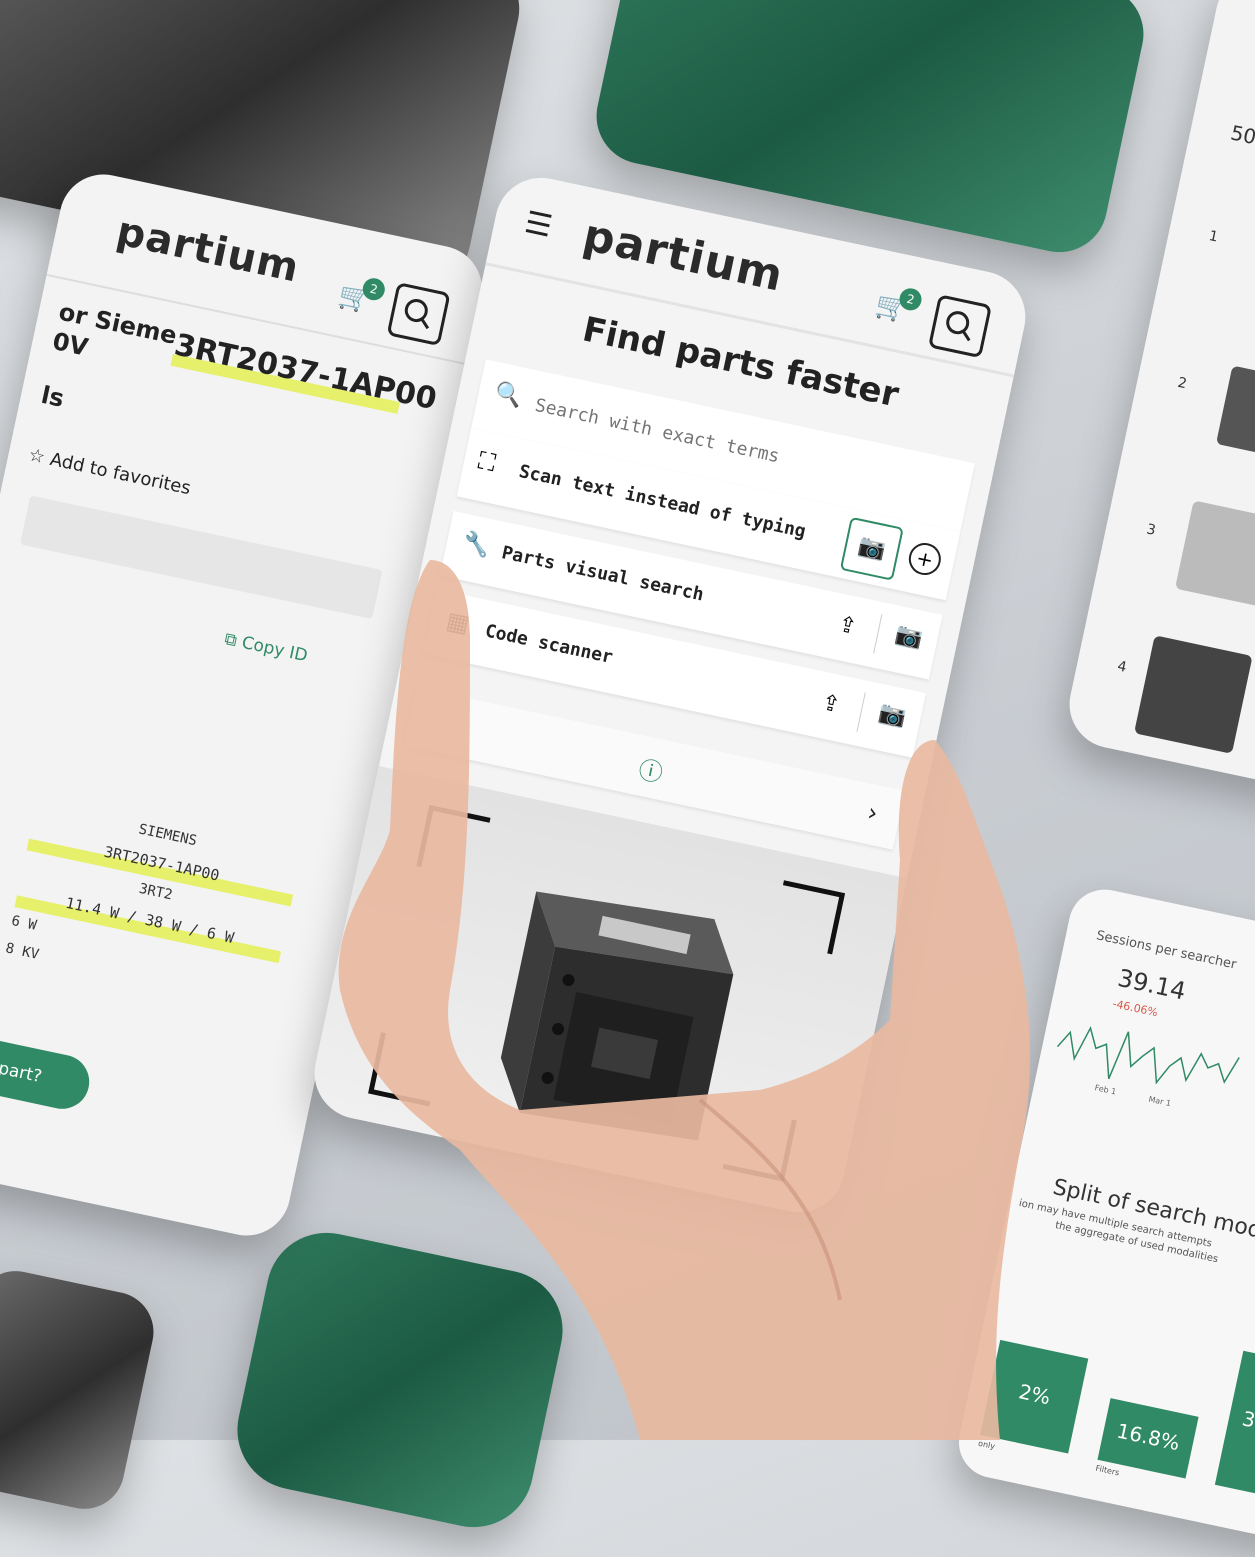 The width and height of the screenshot is (1255, 1557). I want to click on camera-button: 📷, so click(871, 548).